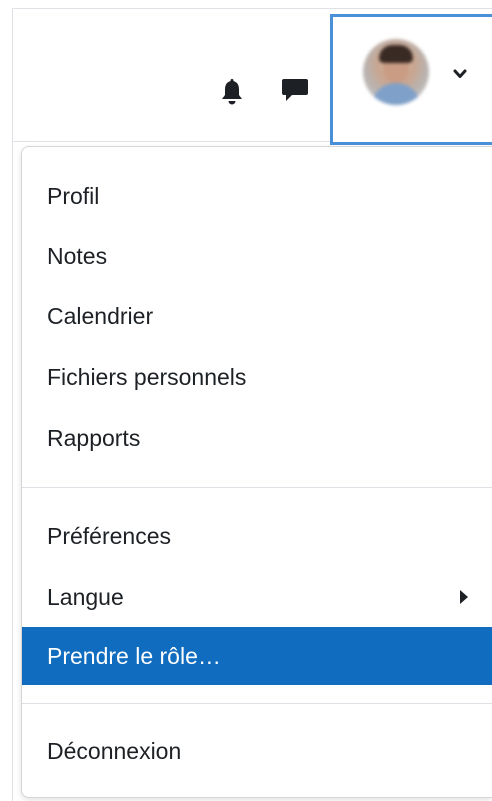  What do you see at coordinates (77, 255) in the screenshot?
I see `menu-item-label: Notes` at bounding box center [77, 255].